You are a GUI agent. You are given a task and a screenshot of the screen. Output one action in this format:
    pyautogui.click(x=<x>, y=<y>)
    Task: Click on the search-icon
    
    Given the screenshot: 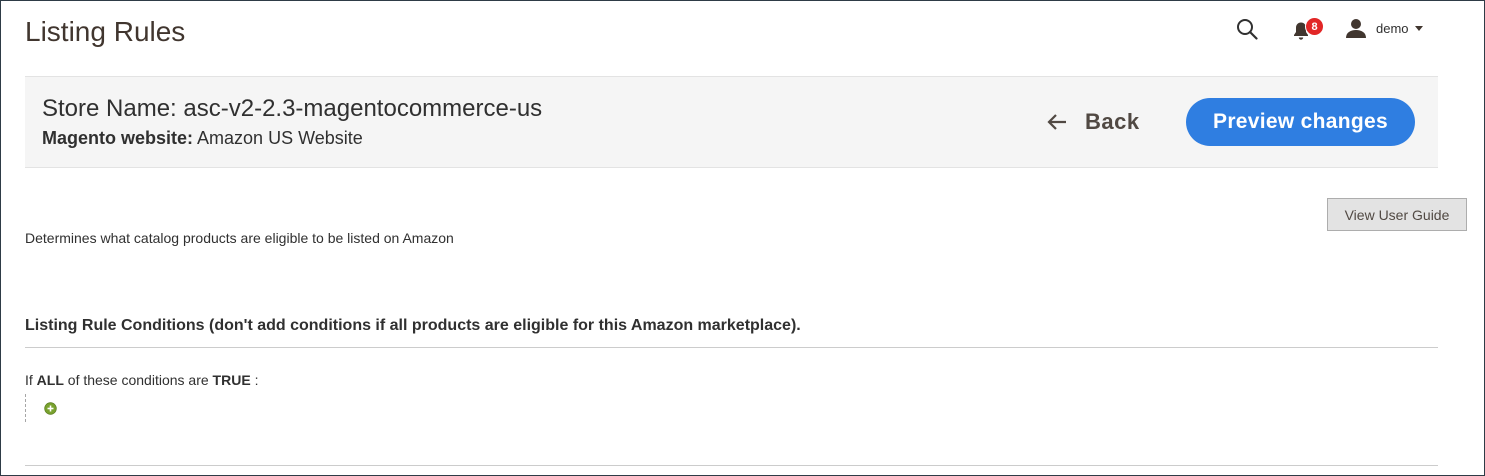 What is the action you would take?
    pyautogui.click(x=1247, y=29)
    